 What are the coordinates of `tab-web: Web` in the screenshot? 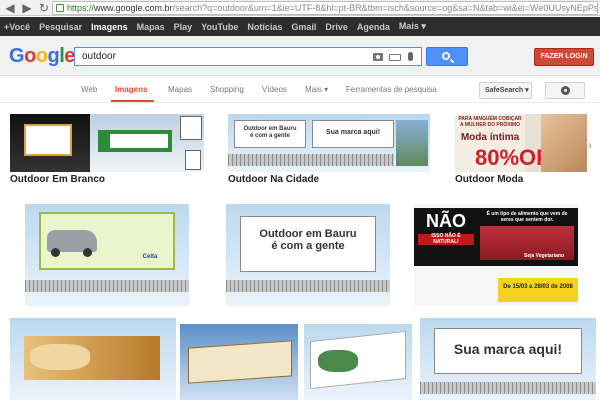 It's located at (89, 89).